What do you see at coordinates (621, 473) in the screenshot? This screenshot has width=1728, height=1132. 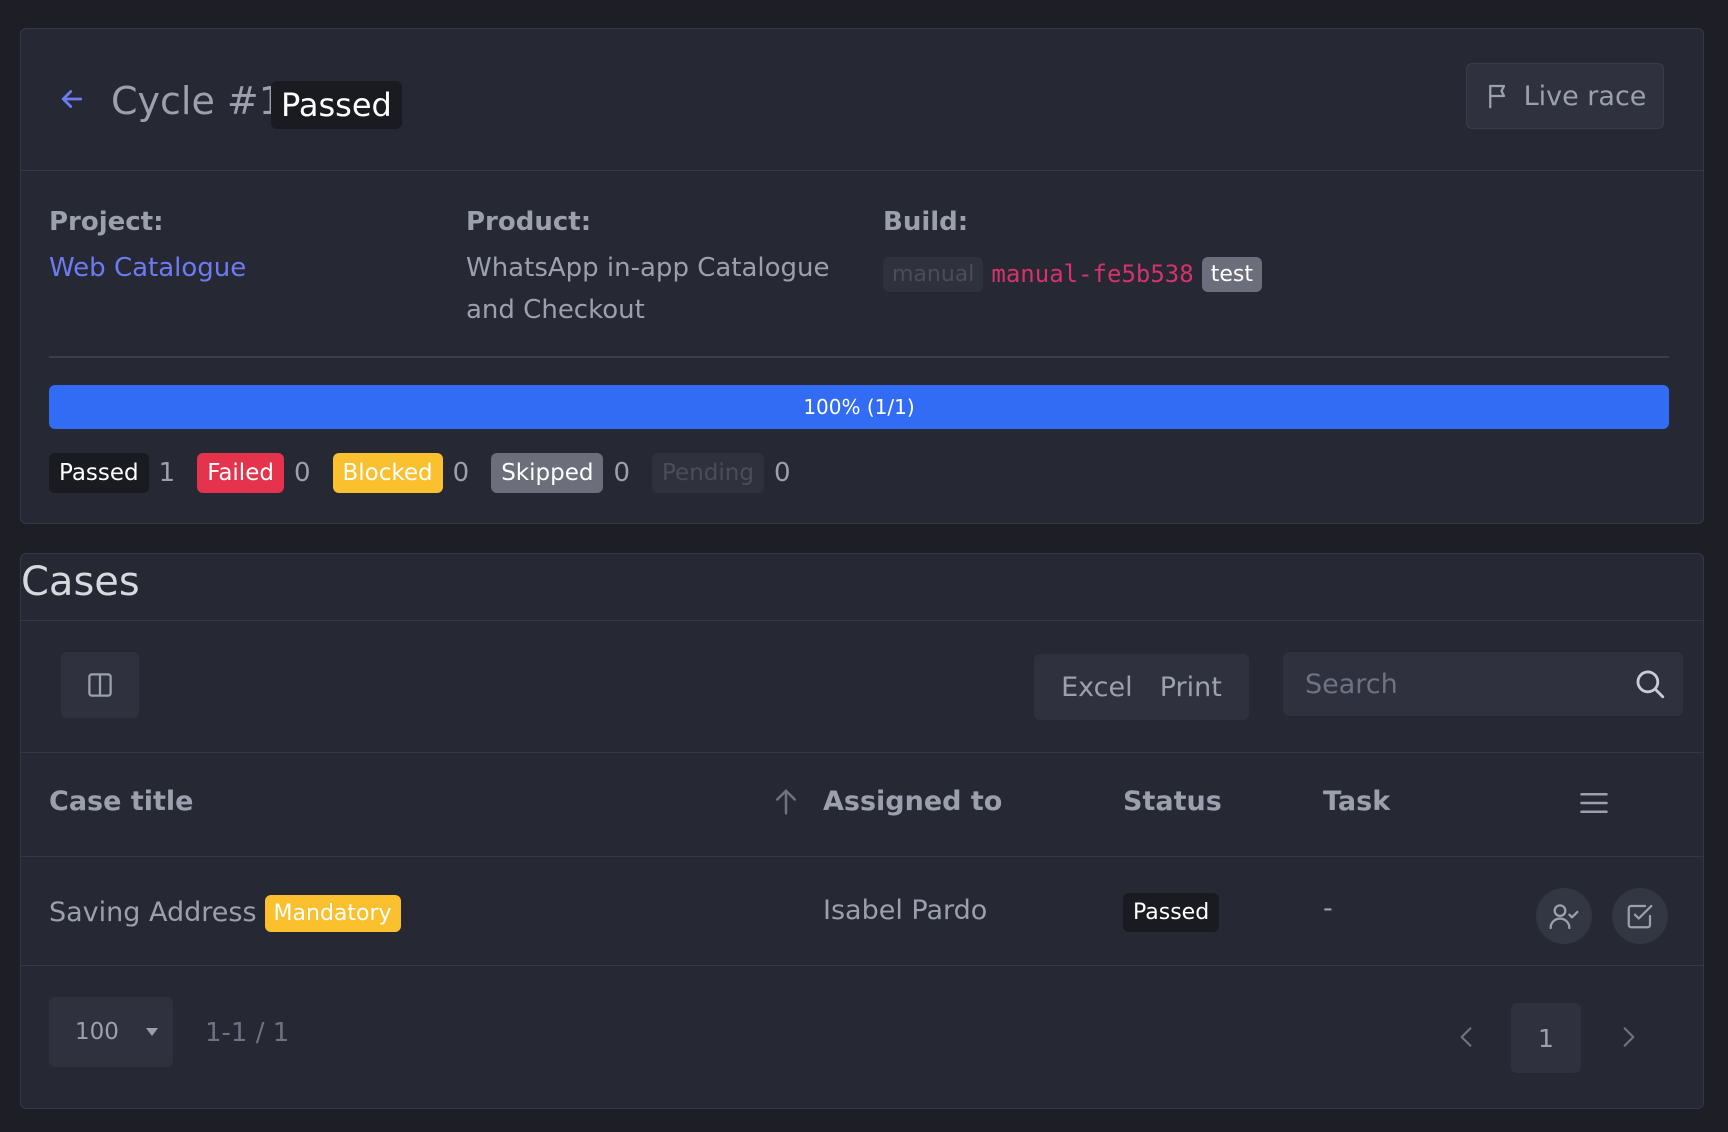 I see `skipped-count: 0` at bounding box center [621, 473].